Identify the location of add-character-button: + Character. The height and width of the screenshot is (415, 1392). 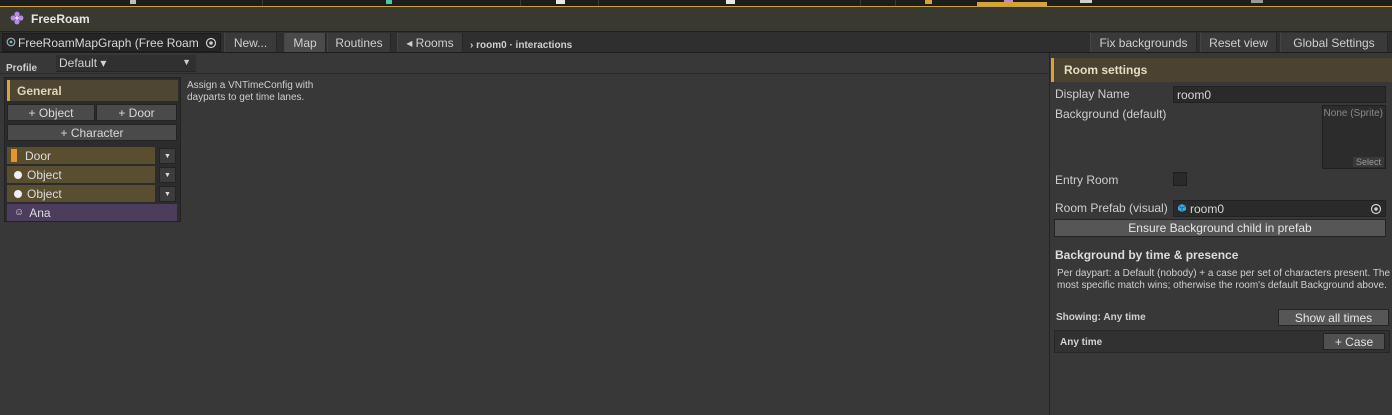
(92, 132).